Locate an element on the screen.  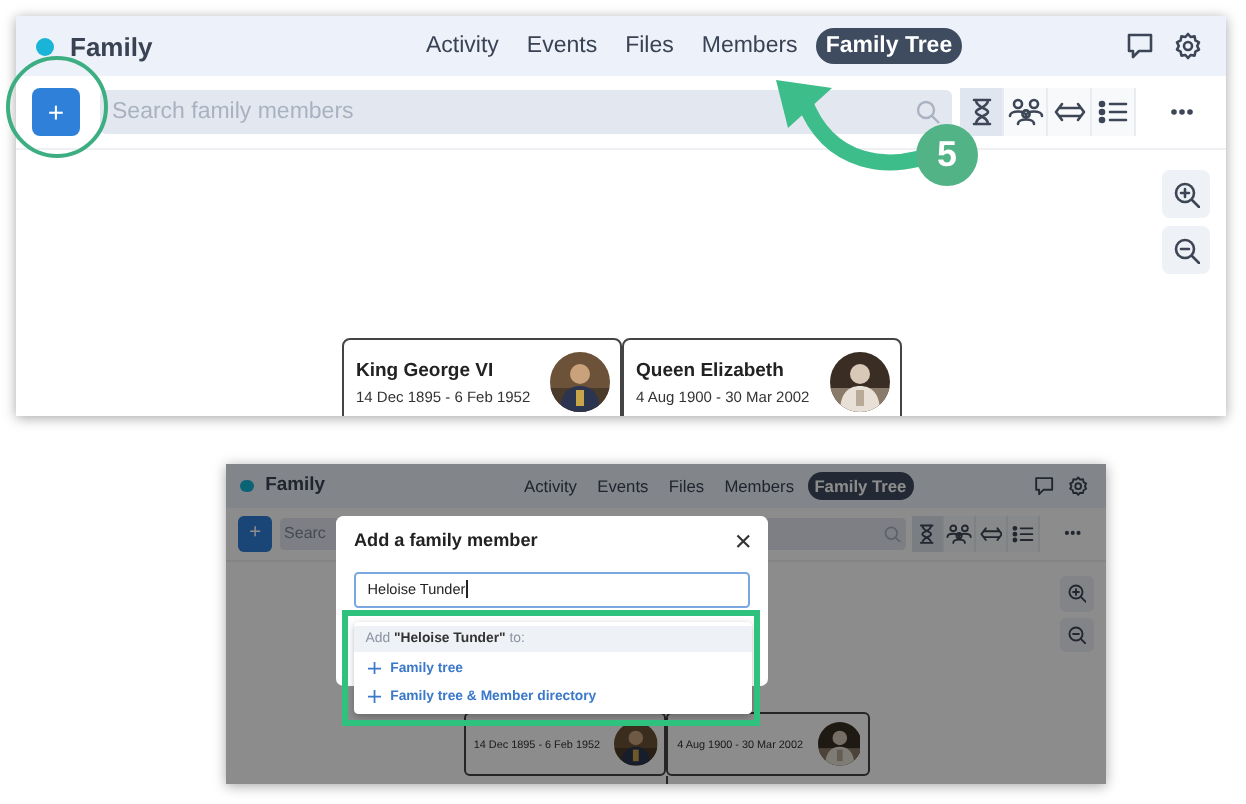
person-name: Queen Elizabeth is located at coordinates (711, 370).